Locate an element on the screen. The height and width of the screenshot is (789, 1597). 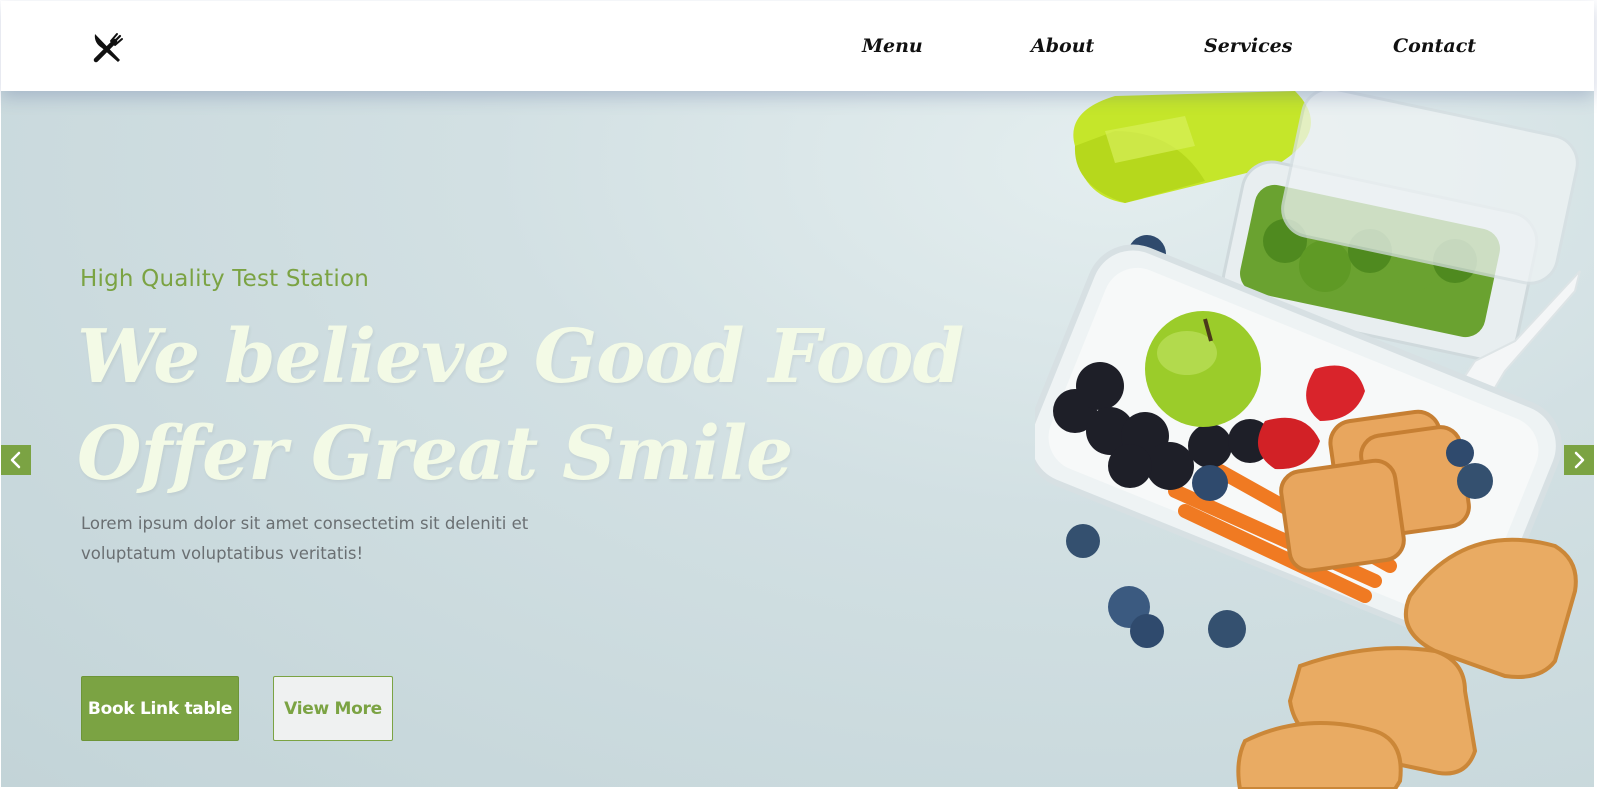
book-table-button: Book Link table is located at coordinates (160, 708).